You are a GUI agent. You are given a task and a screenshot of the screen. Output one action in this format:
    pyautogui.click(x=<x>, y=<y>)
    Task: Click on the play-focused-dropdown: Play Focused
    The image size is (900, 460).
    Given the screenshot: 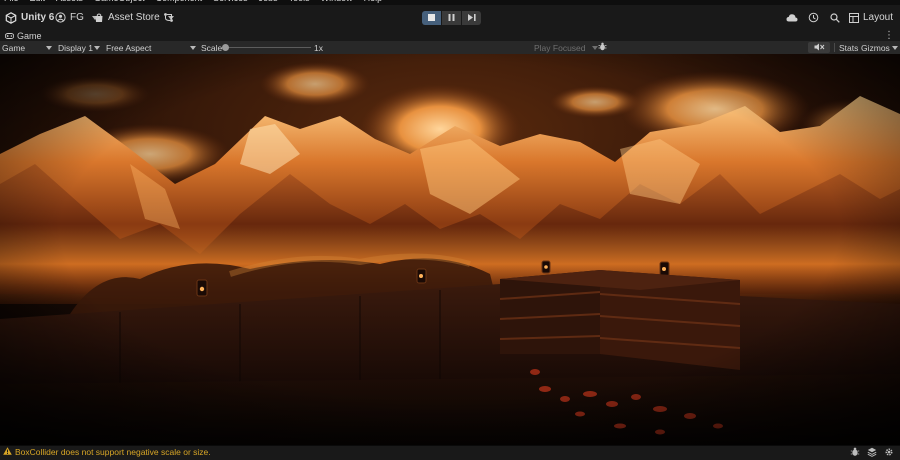 What is the action you would take?
    pyautogui.click(x=566, y=47)
    